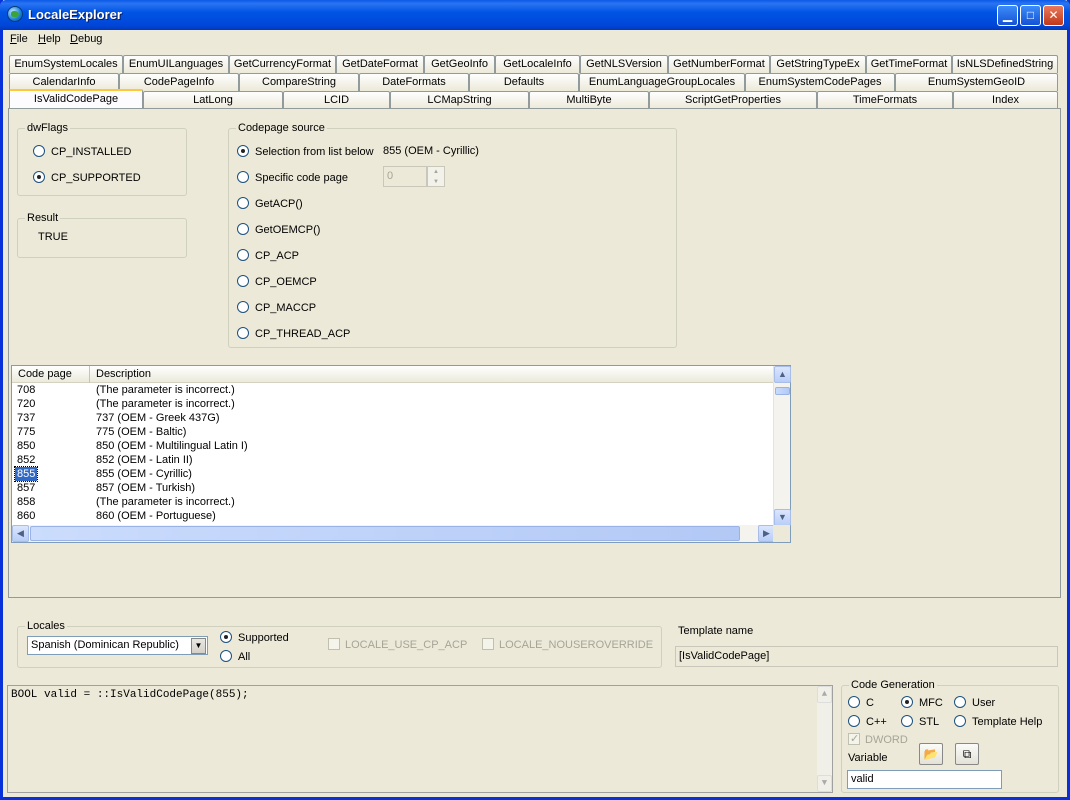 Image resolution: width=1070 pixels, height=800 pixels. I want to click on scroll-left-button: ◀, so click(20, 533).